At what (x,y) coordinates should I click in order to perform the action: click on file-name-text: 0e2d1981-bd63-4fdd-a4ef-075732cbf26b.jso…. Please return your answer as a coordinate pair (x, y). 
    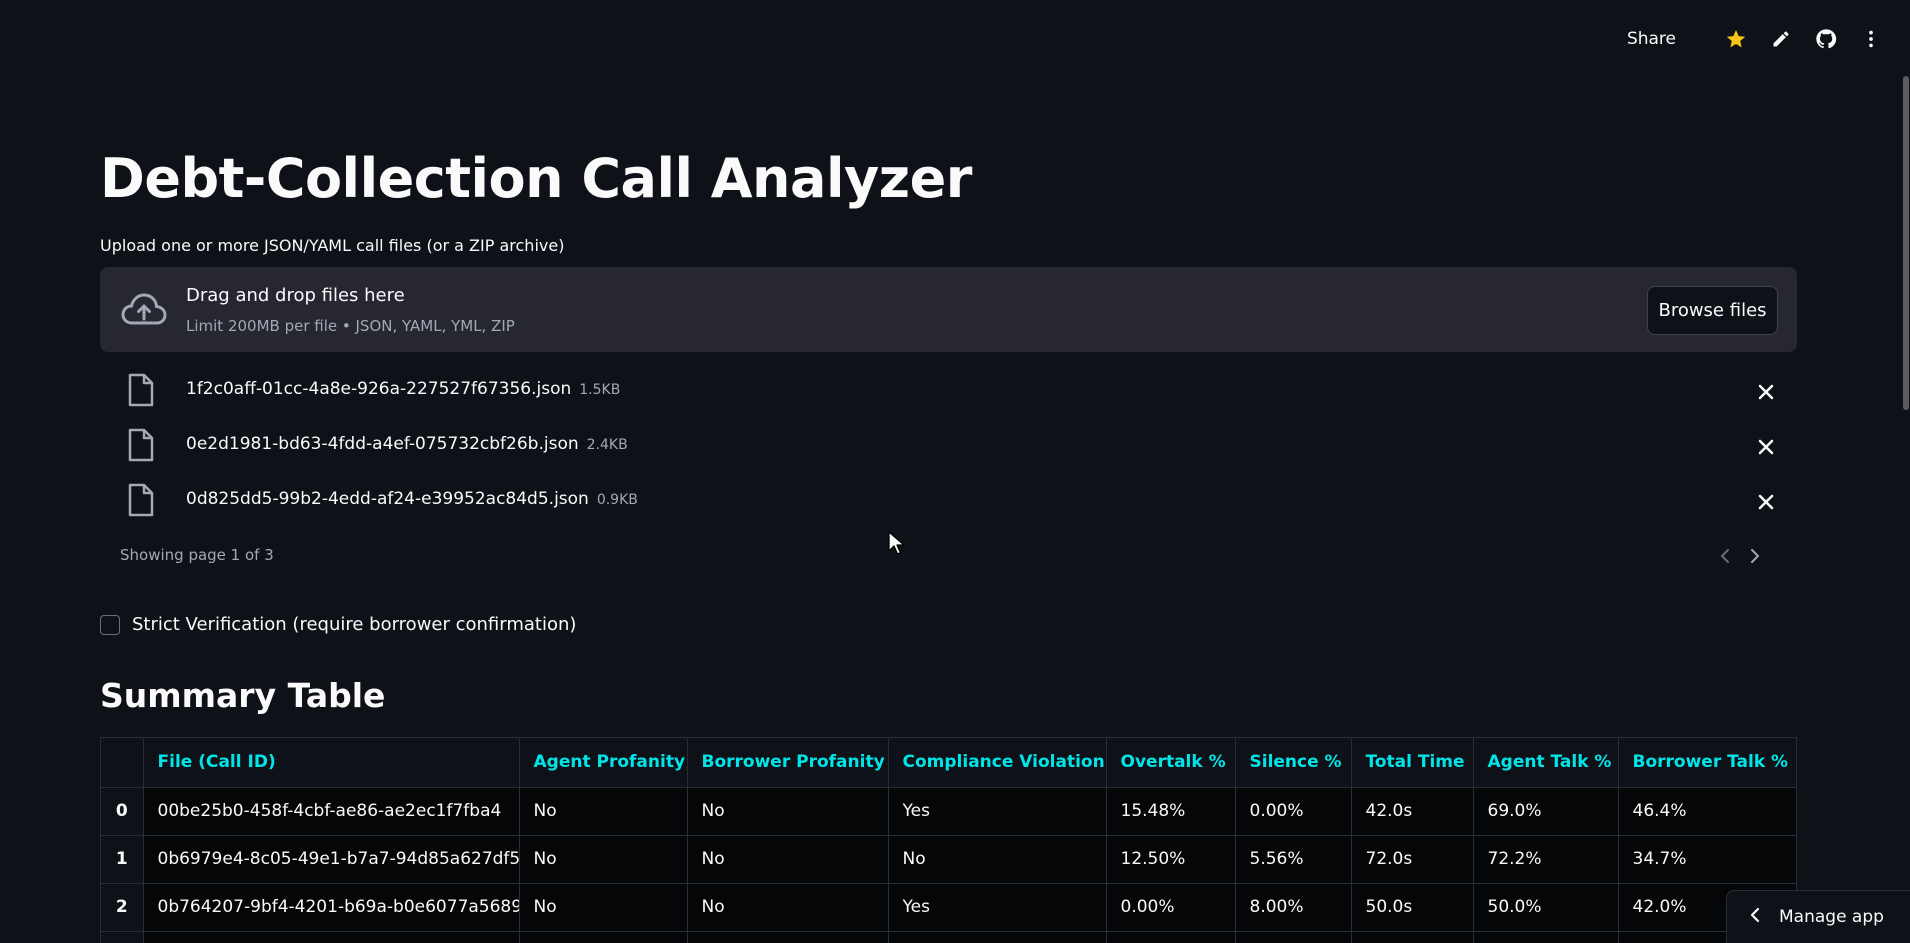
    Looking at the image, I should click on (382, 444).